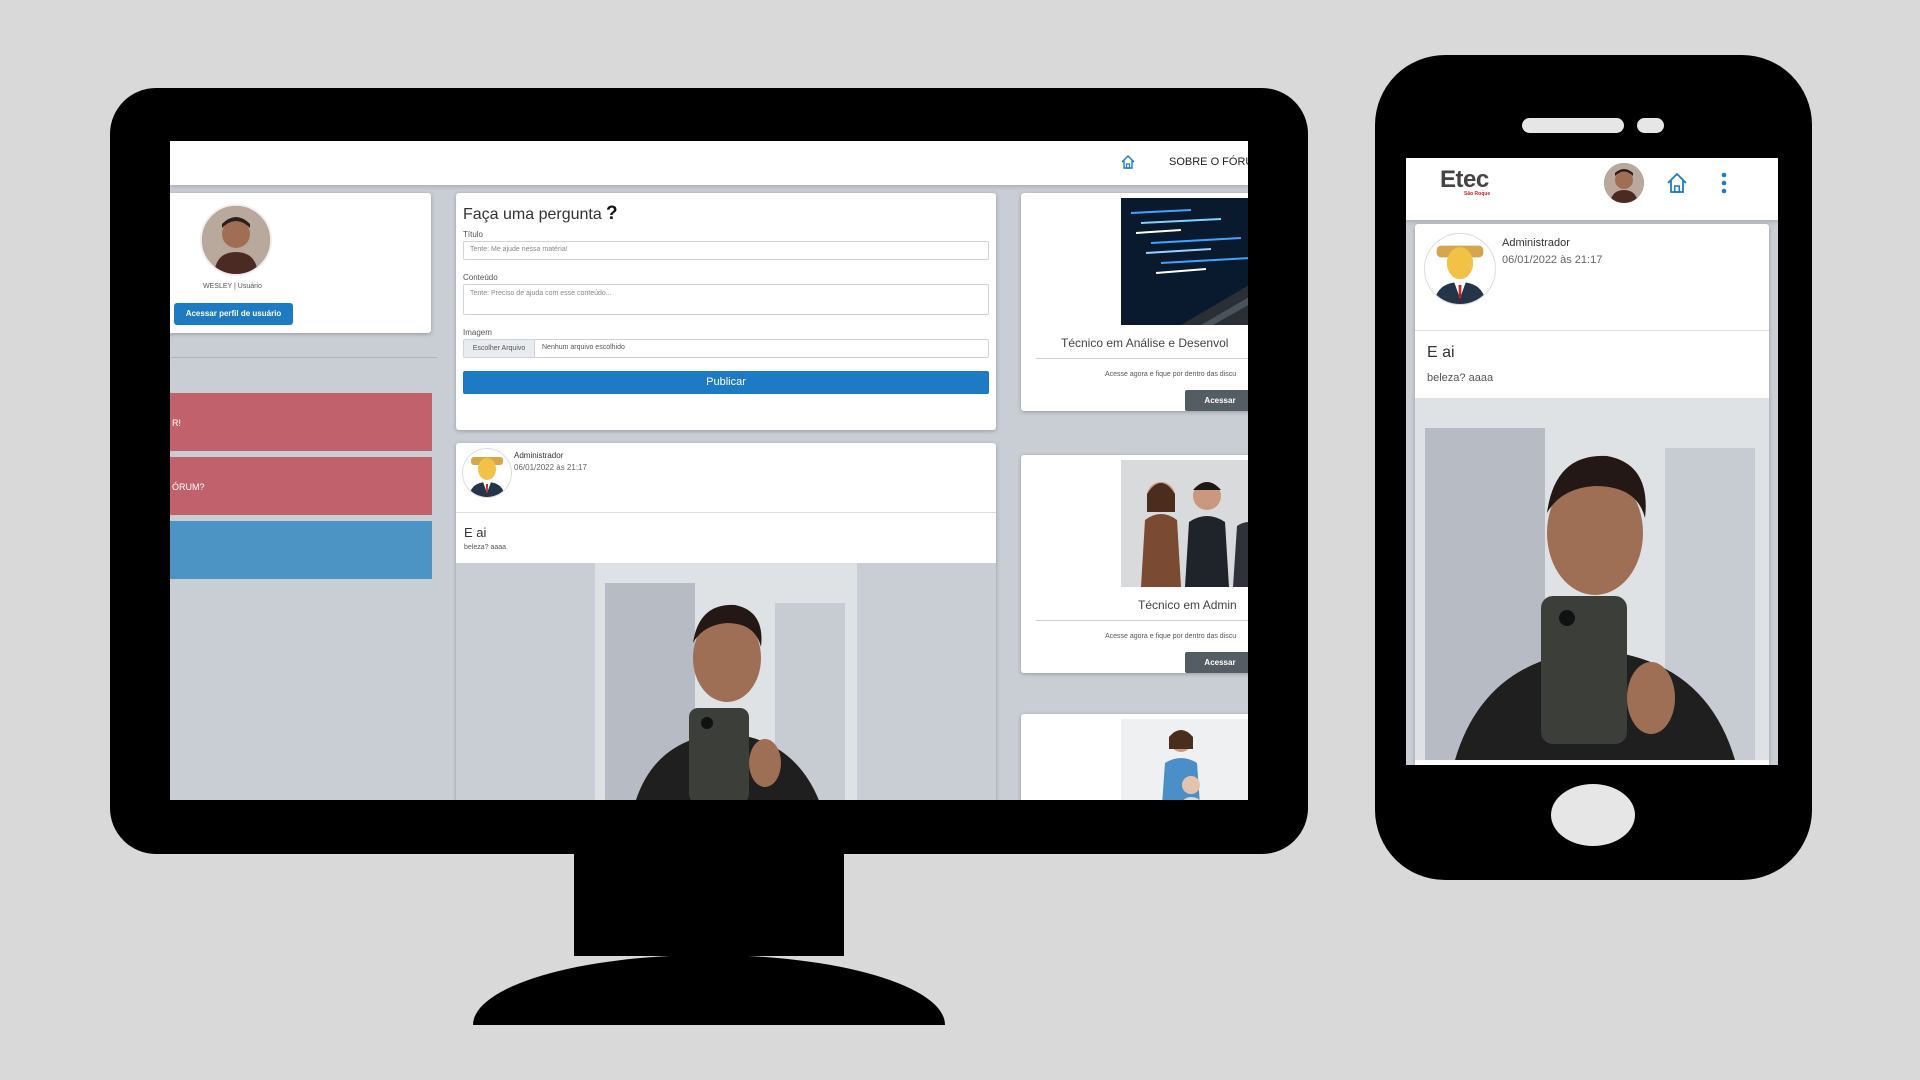  What do you see at coordinates (1677, 183) in the screenshot?
I see `mobile-home-icon` at bounding box center [1677, 183].